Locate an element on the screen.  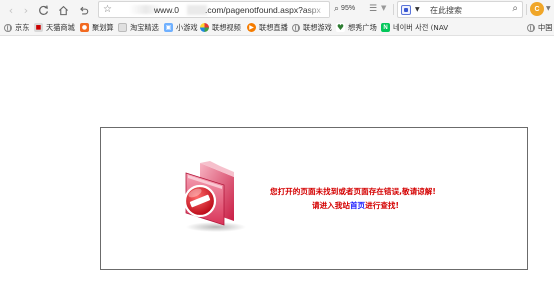
undo-icon is located at coordinates (83, 10).